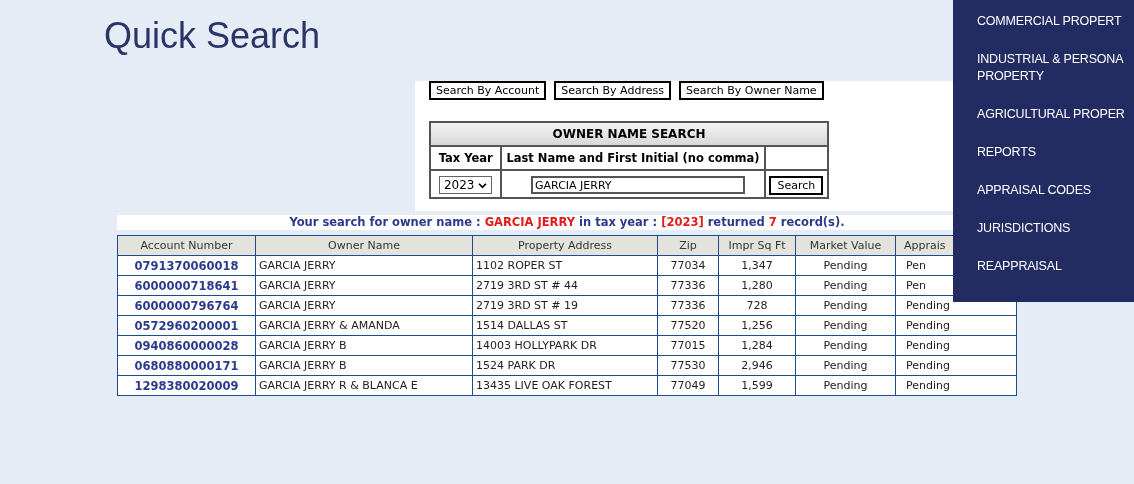  What do you see at coordinates (1055, 76) in the screenshot?
I see `menu-item: INDUSTRIAL & PERSONA PROPERTY` at bounding box center [1055, 76].